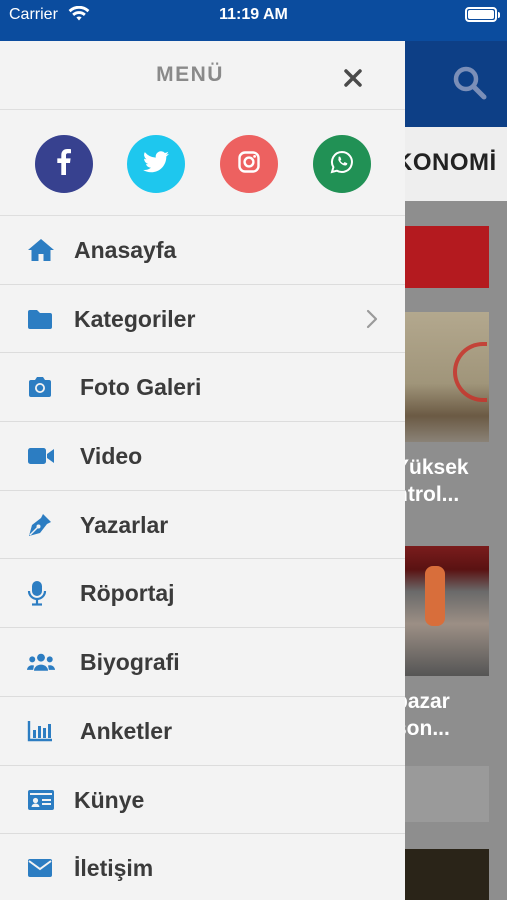 The height and width of the screenshot is (900, 507). Describe the element at coordinates (446, 163) in the screenshot. I see `tab-ekonomi: KONOMİ` at that location.